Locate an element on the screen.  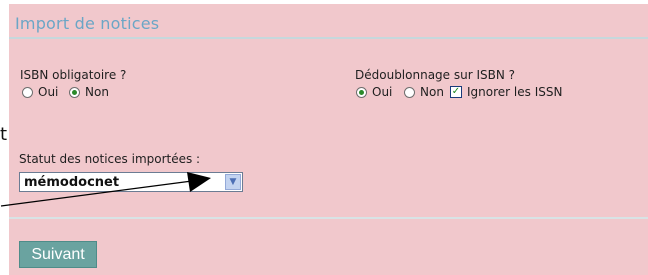
callout-arrow is located at coordinates (105, 189).